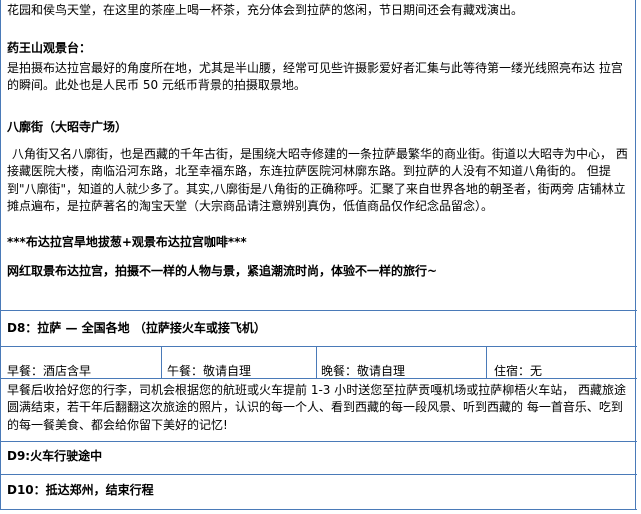 This screenshot has height=514, width=641. What do you see at coordinates (49, 48) in the screenshot?
I see `yaowangshan-heading: 药王山观景台：` at bounding box center [49, 48].